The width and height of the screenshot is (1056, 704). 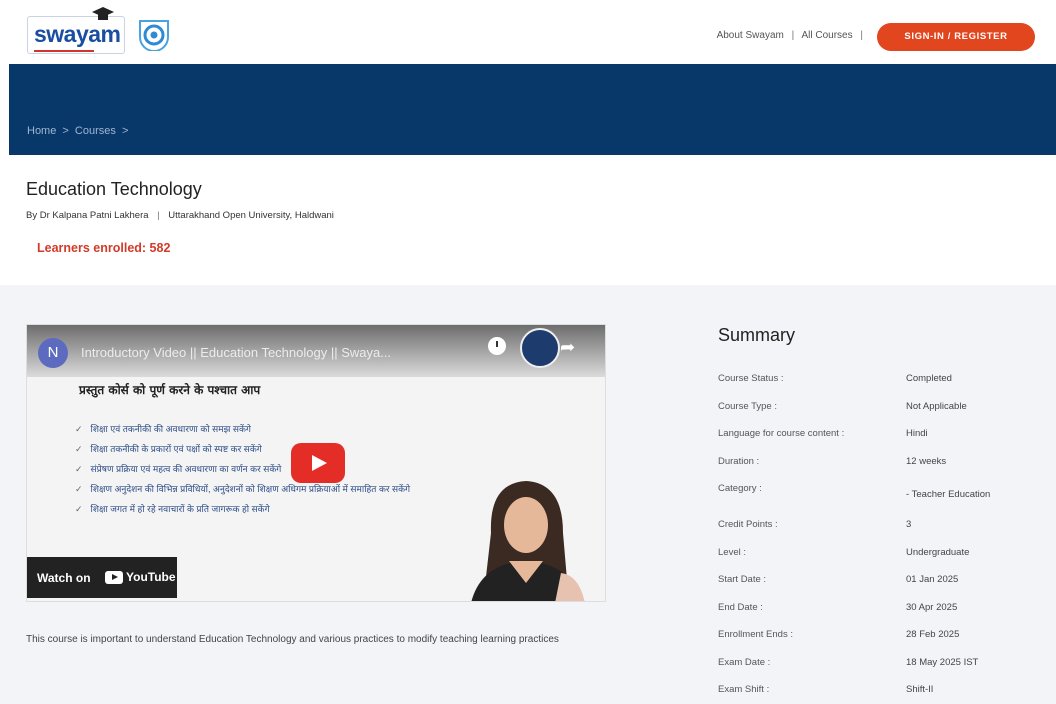 I want to click on signin-register-button: SIGN-IN / REGISTER, so click(x=956, y=37).